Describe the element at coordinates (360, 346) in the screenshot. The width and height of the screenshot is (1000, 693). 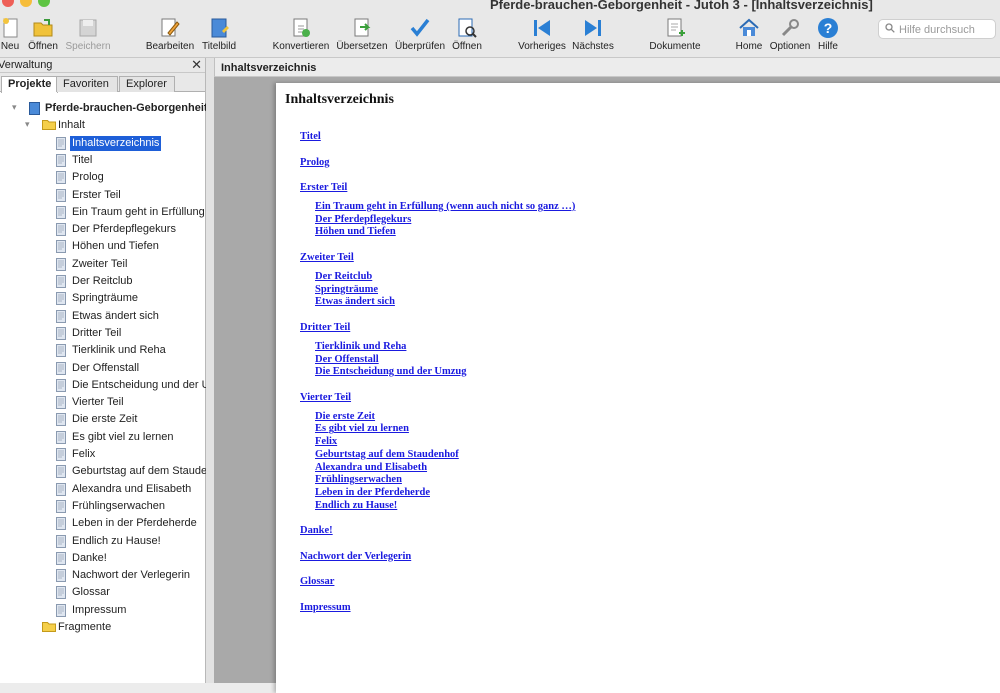
I see `toc-chapter-link: Tierklinik und Reha` at that location.